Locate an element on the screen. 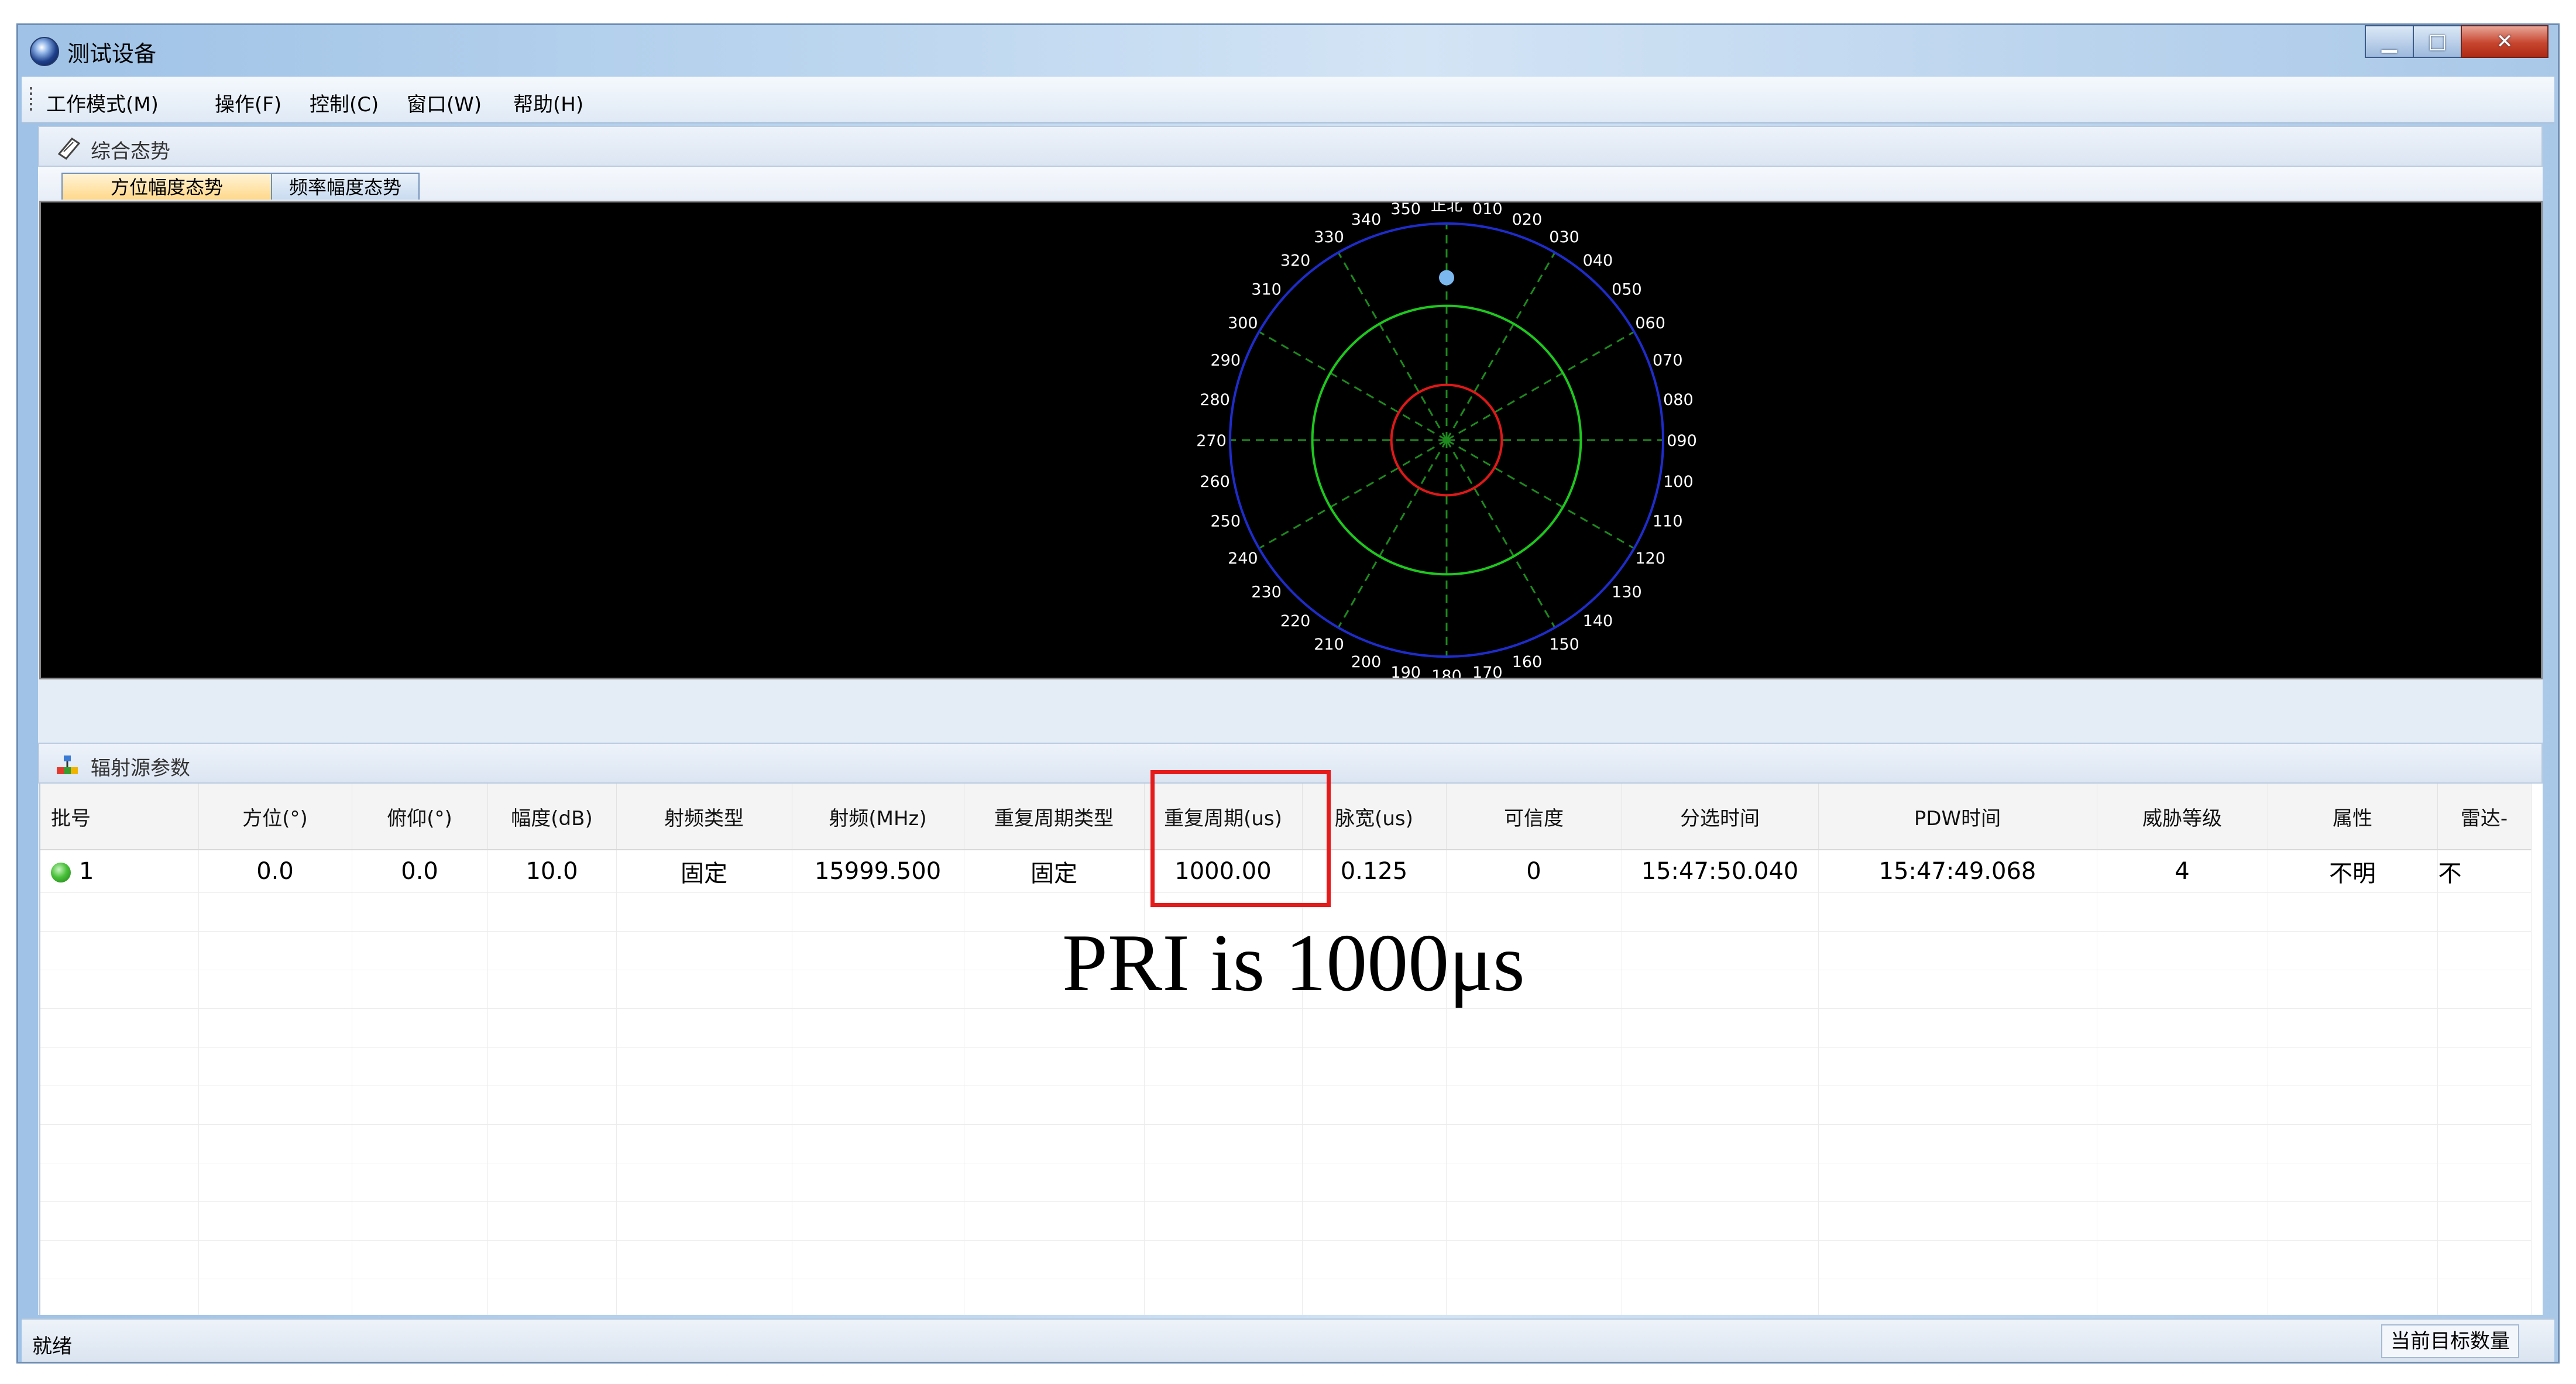 This screenshot has width=2576, height=1384. cell-confidence: 0 is located at coordinates (1534, 872).